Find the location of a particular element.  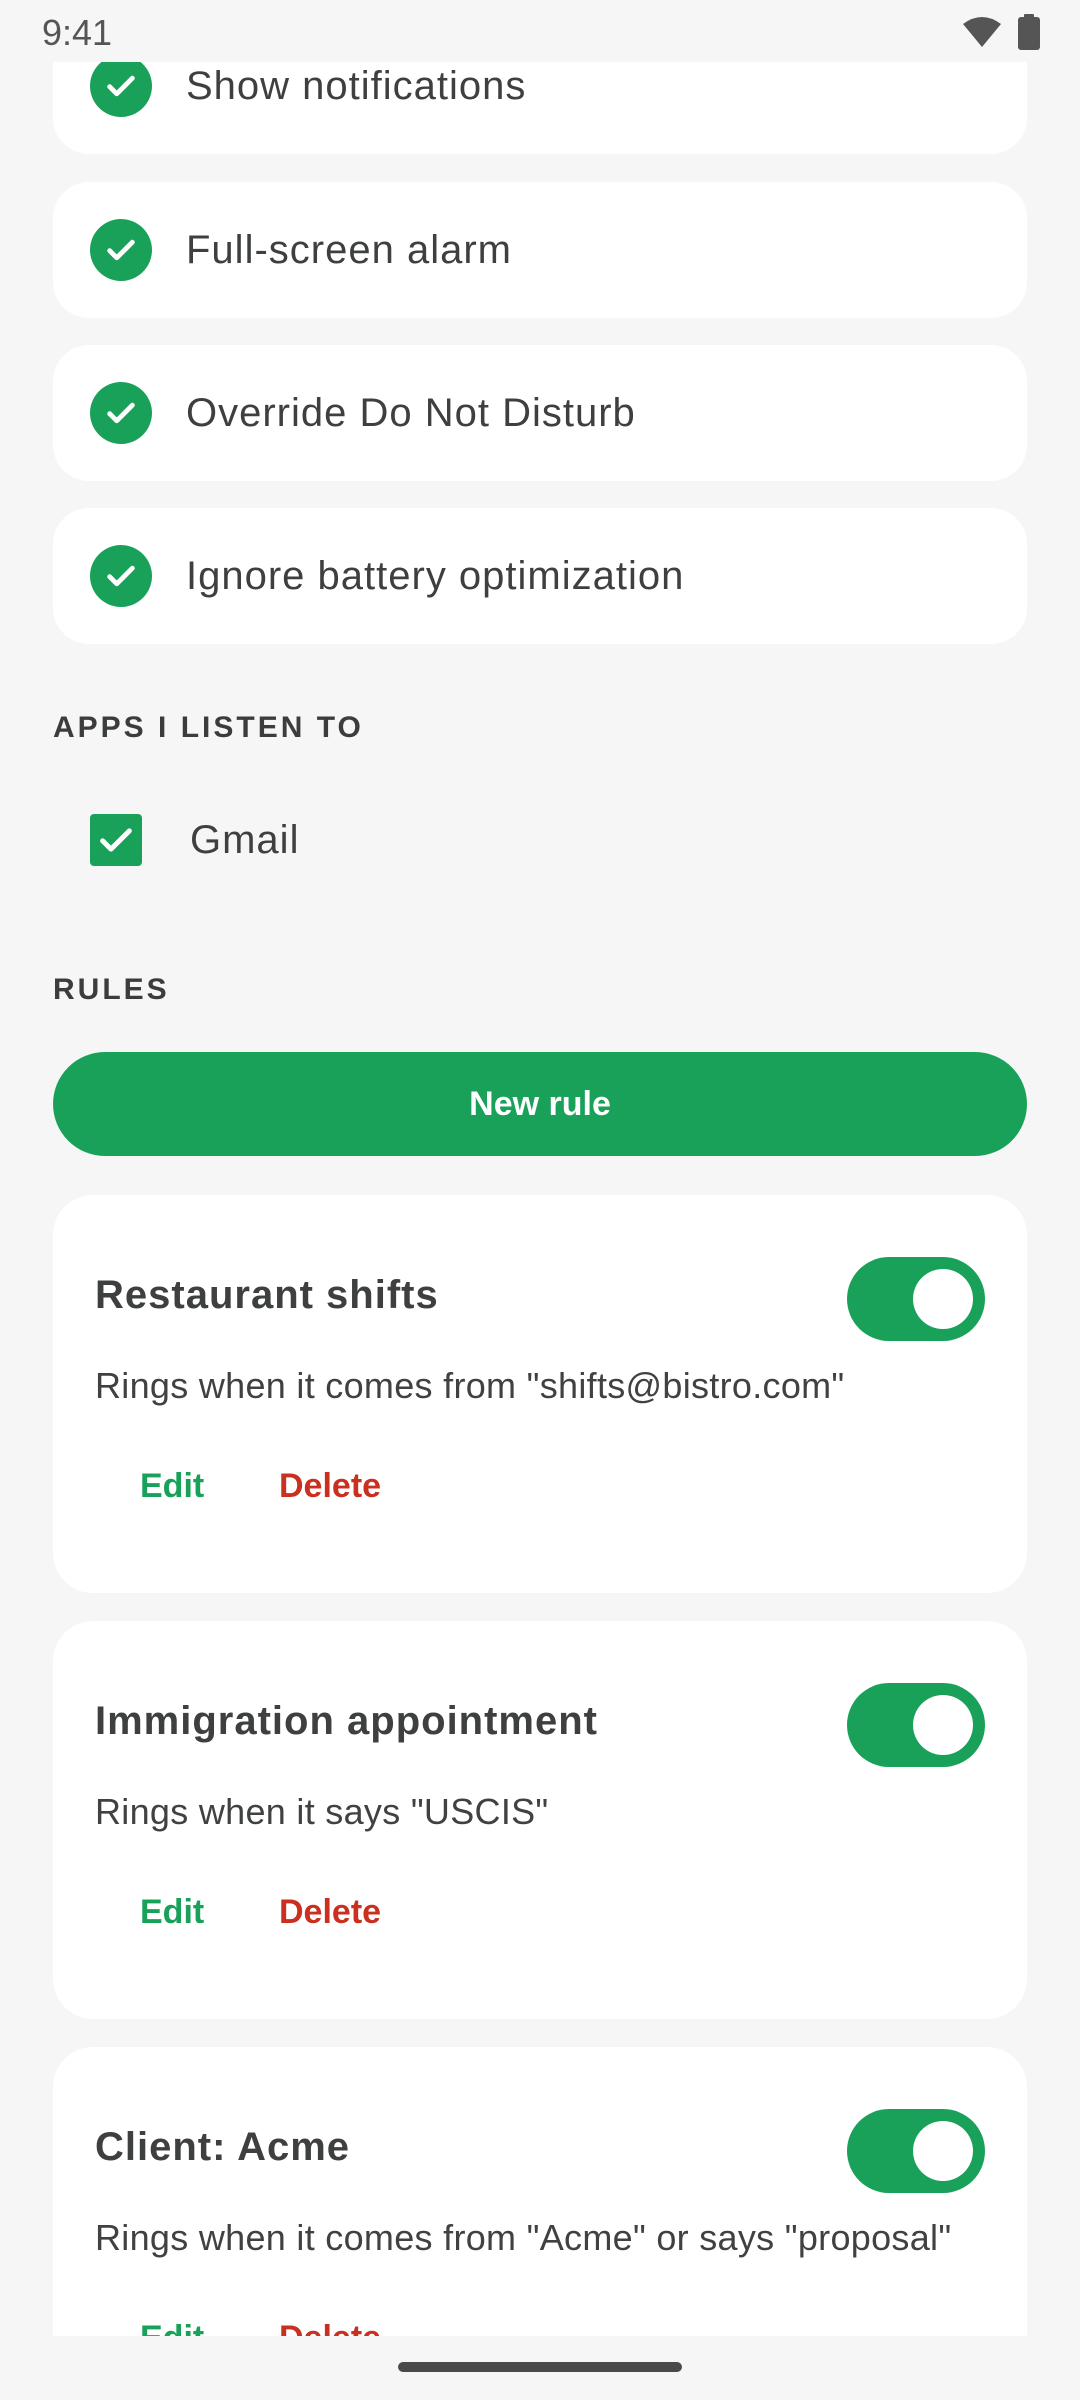

gesture-nav-handle is located at coordinates (540, 2367).